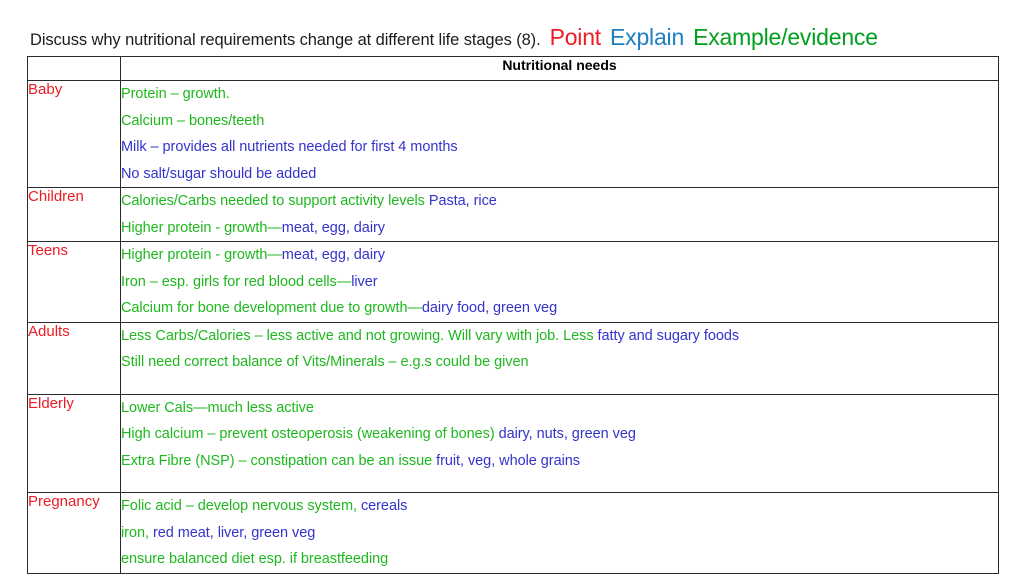  What do you see at coordinates (234, 532) in the screenshot?
I see `need-segment-example: red meat, liver, green veg` at bounding box center [234, 532].